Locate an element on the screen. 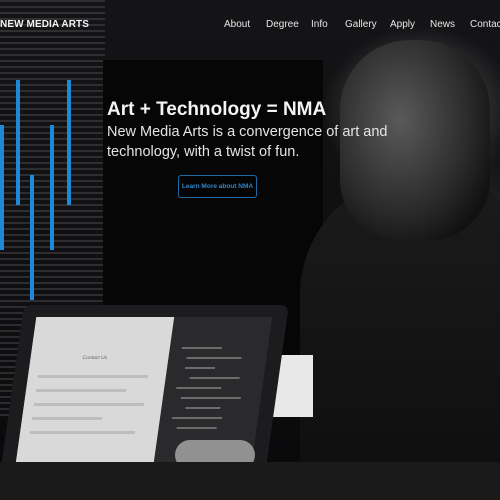 Image resolution: width=500 pixels, height=500 pixels. nav-info: Info is located at coordinates (319, 24).